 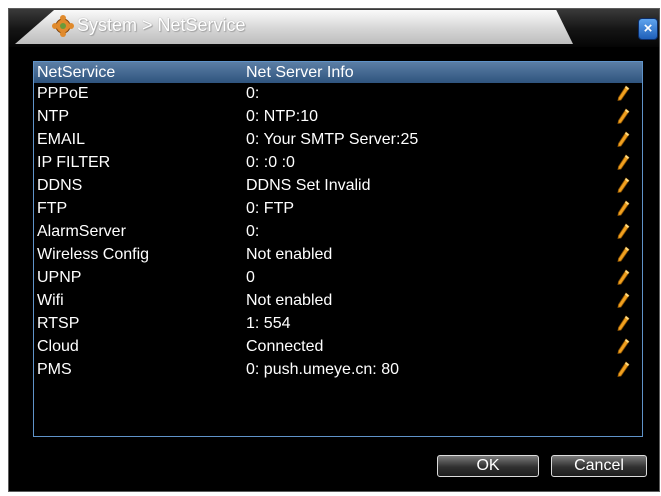 I want to click on gear-icon, so click(x=63, y=26).